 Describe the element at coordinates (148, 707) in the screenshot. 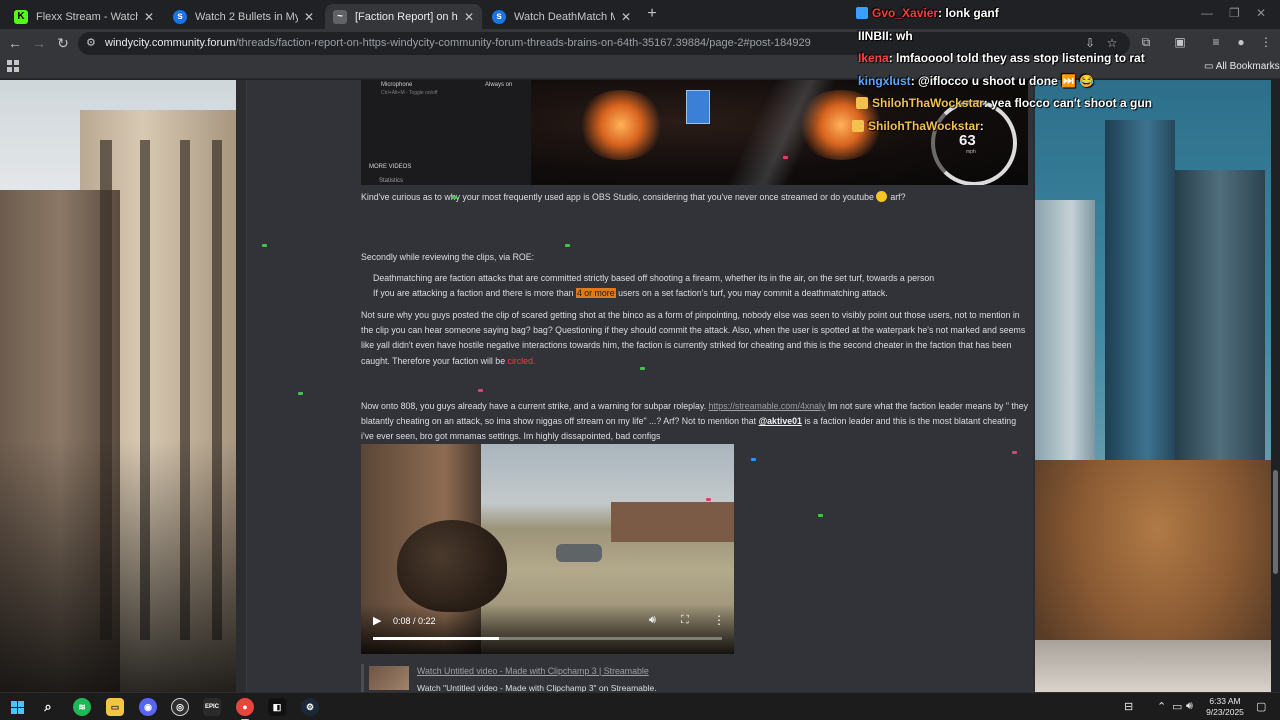

I see `discord-icon: ◉` at that location.